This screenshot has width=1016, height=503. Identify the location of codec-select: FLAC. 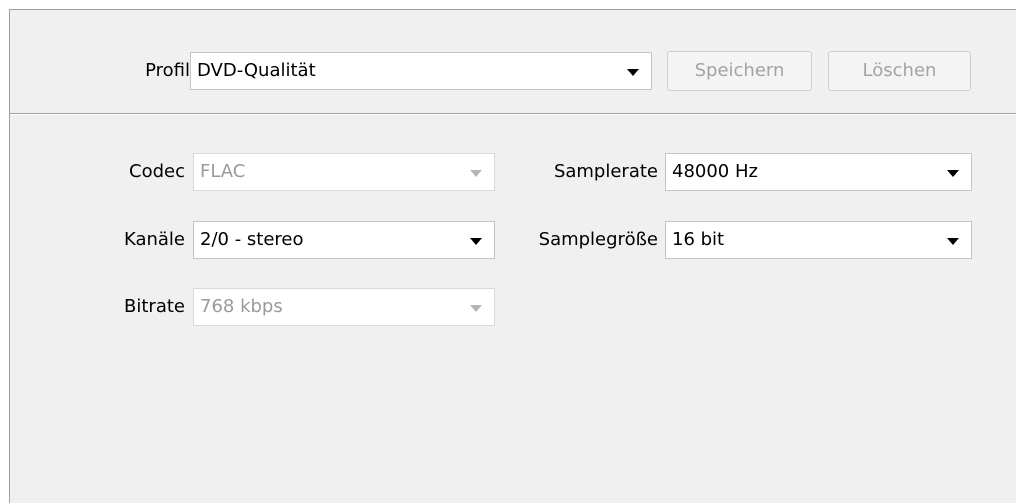
(344, 172).